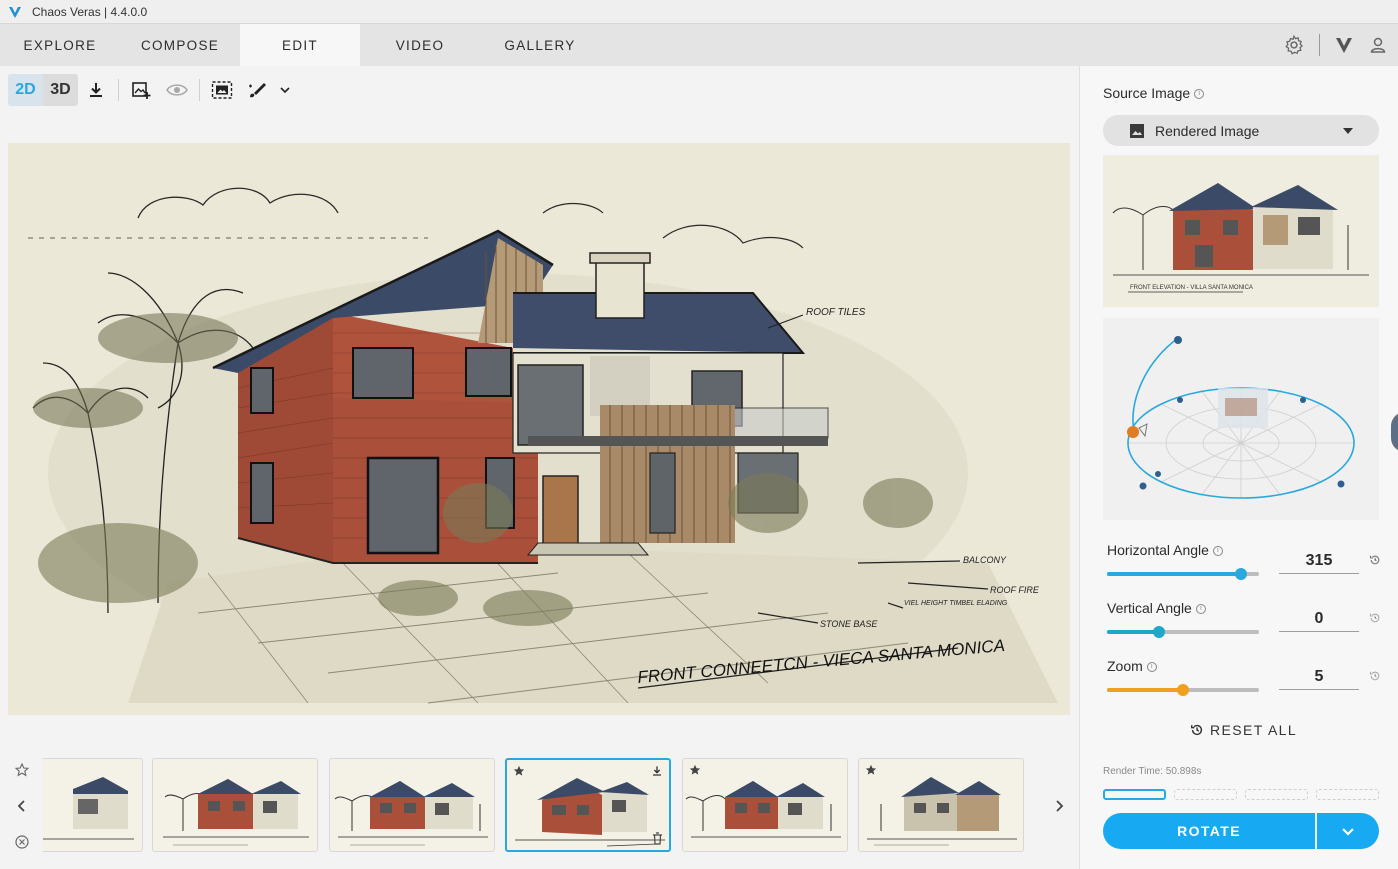  Describe the element at coordinates (1059, 806) in the screenshot. I see `thumbnails-next-button` at that location.